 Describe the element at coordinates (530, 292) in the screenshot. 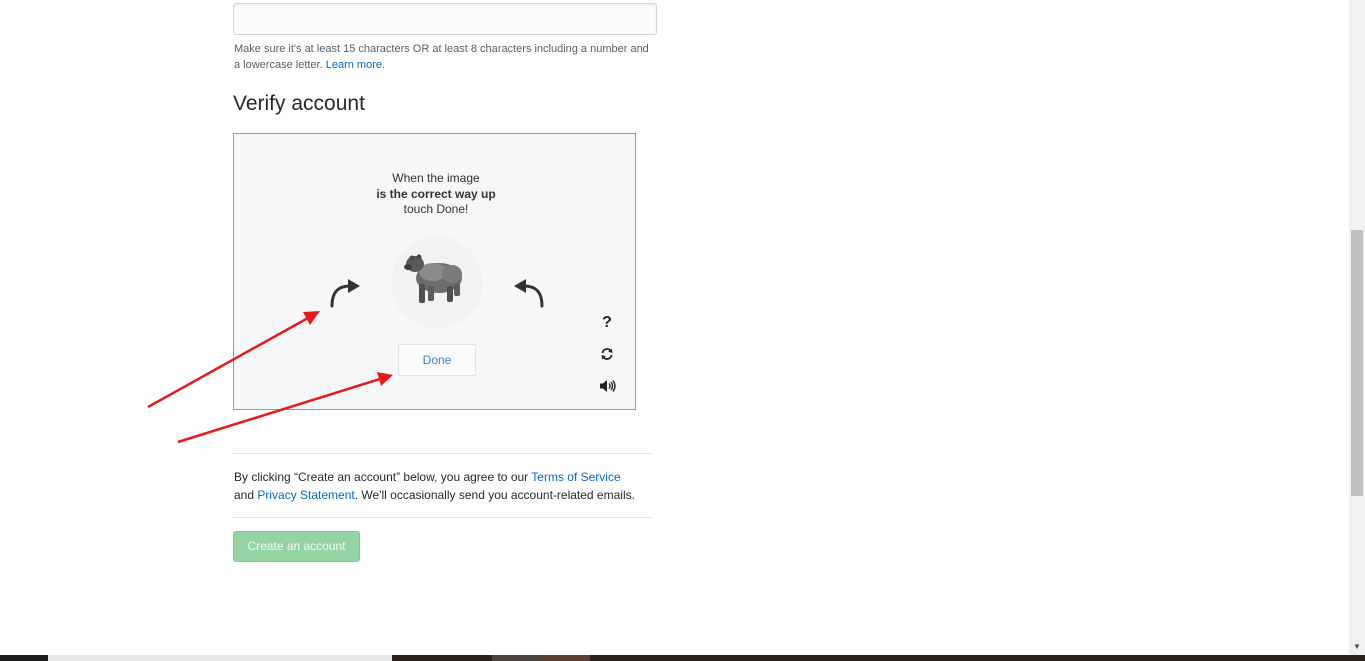

I see `rotate-right-icon` at that location.